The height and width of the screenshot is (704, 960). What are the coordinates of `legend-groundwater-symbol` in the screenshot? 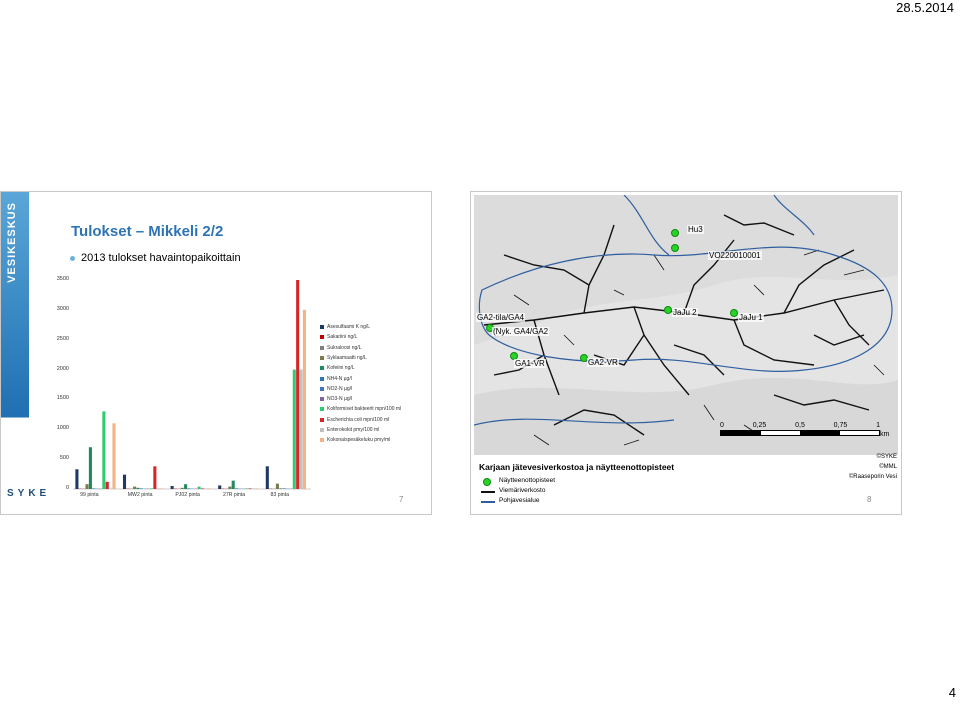 It's located at (488, 502).